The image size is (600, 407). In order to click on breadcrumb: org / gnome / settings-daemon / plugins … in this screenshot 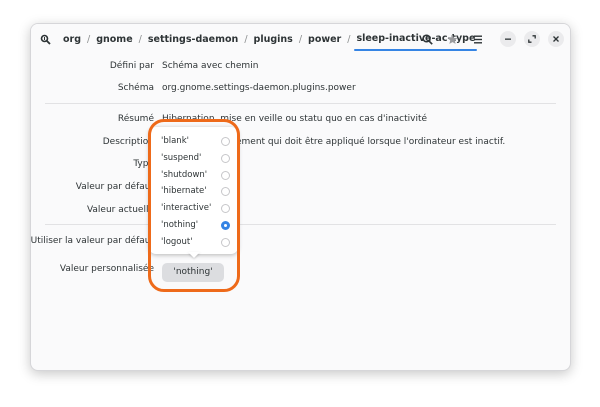, I will do `click(270, 39)`.